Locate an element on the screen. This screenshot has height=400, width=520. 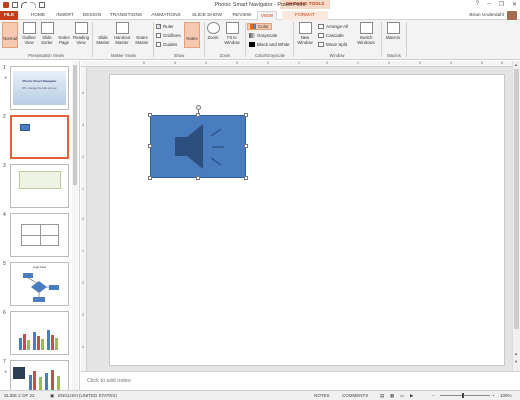
guides-checkbox: Guides is located at coordinates (166, 44).